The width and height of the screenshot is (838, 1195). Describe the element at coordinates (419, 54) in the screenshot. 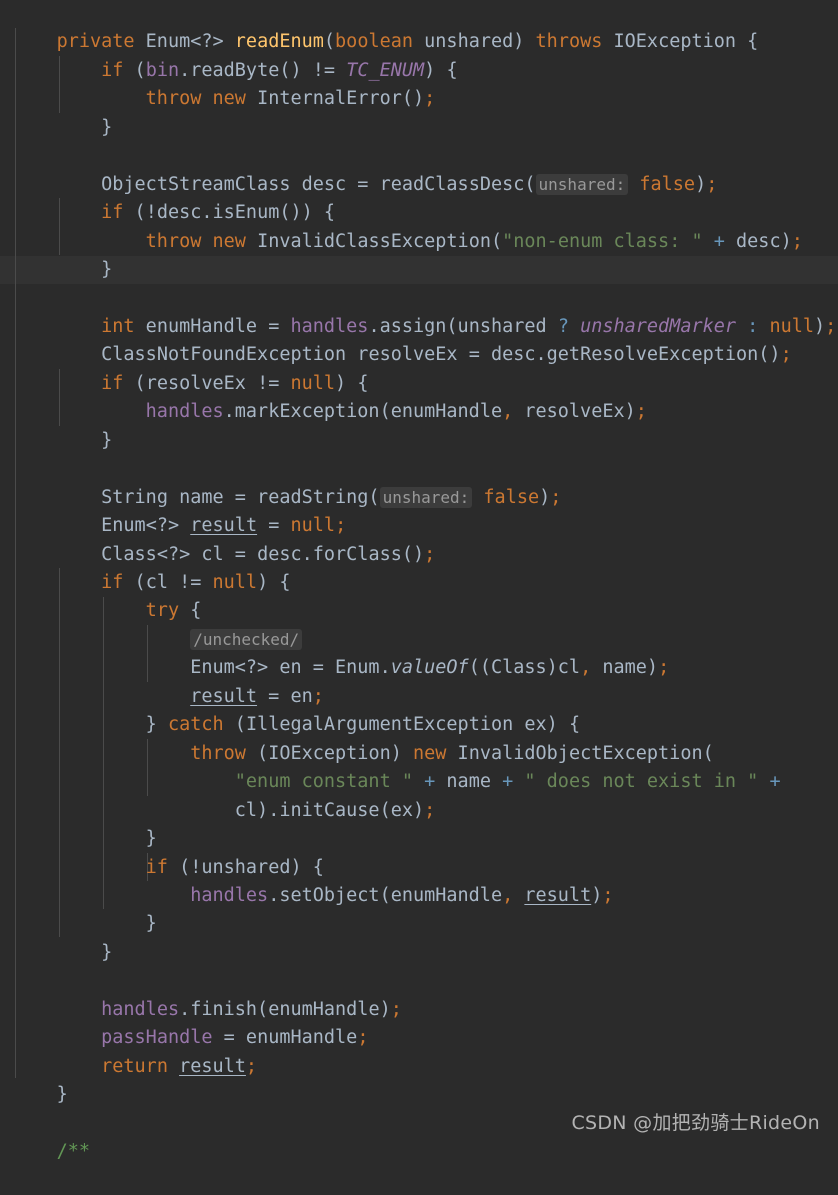

I see `code-line: if (bin.readByte() != TC_ENUM) {` at that location.